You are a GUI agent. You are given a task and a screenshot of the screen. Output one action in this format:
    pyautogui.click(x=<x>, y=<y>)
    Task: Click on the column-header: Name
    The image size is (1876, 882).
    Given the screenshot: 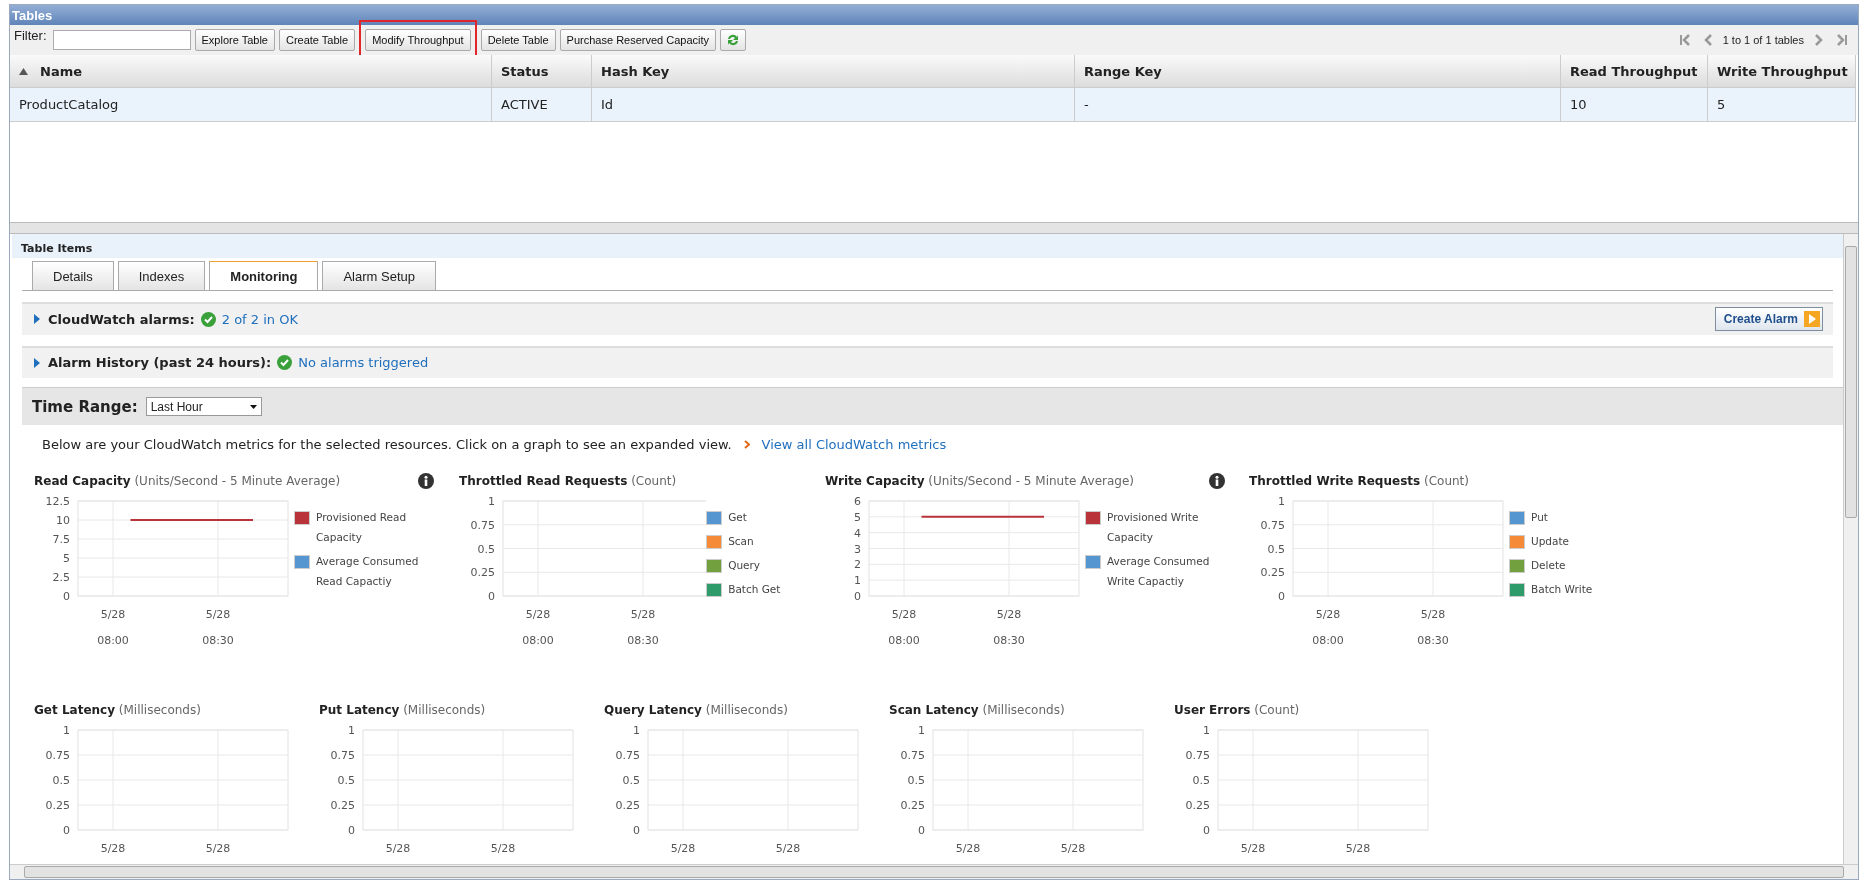 What is the action you would take?
    pyautogui.click(x=251, y=71)
    